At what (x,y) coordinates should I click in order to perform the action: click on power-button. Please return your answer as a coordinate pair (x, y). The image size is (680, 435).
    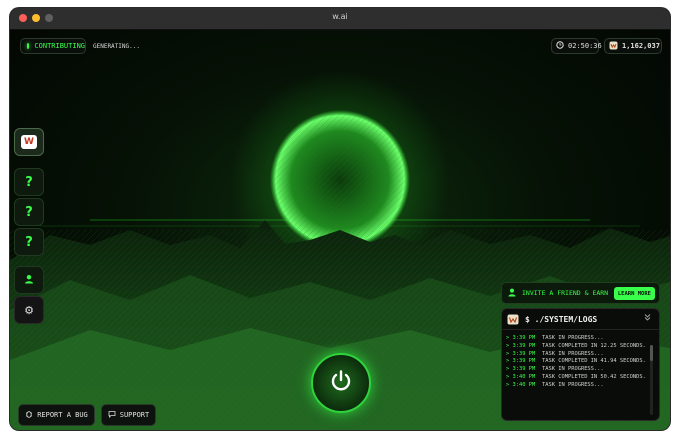
    Looking at the image, I should click on (341, 383).